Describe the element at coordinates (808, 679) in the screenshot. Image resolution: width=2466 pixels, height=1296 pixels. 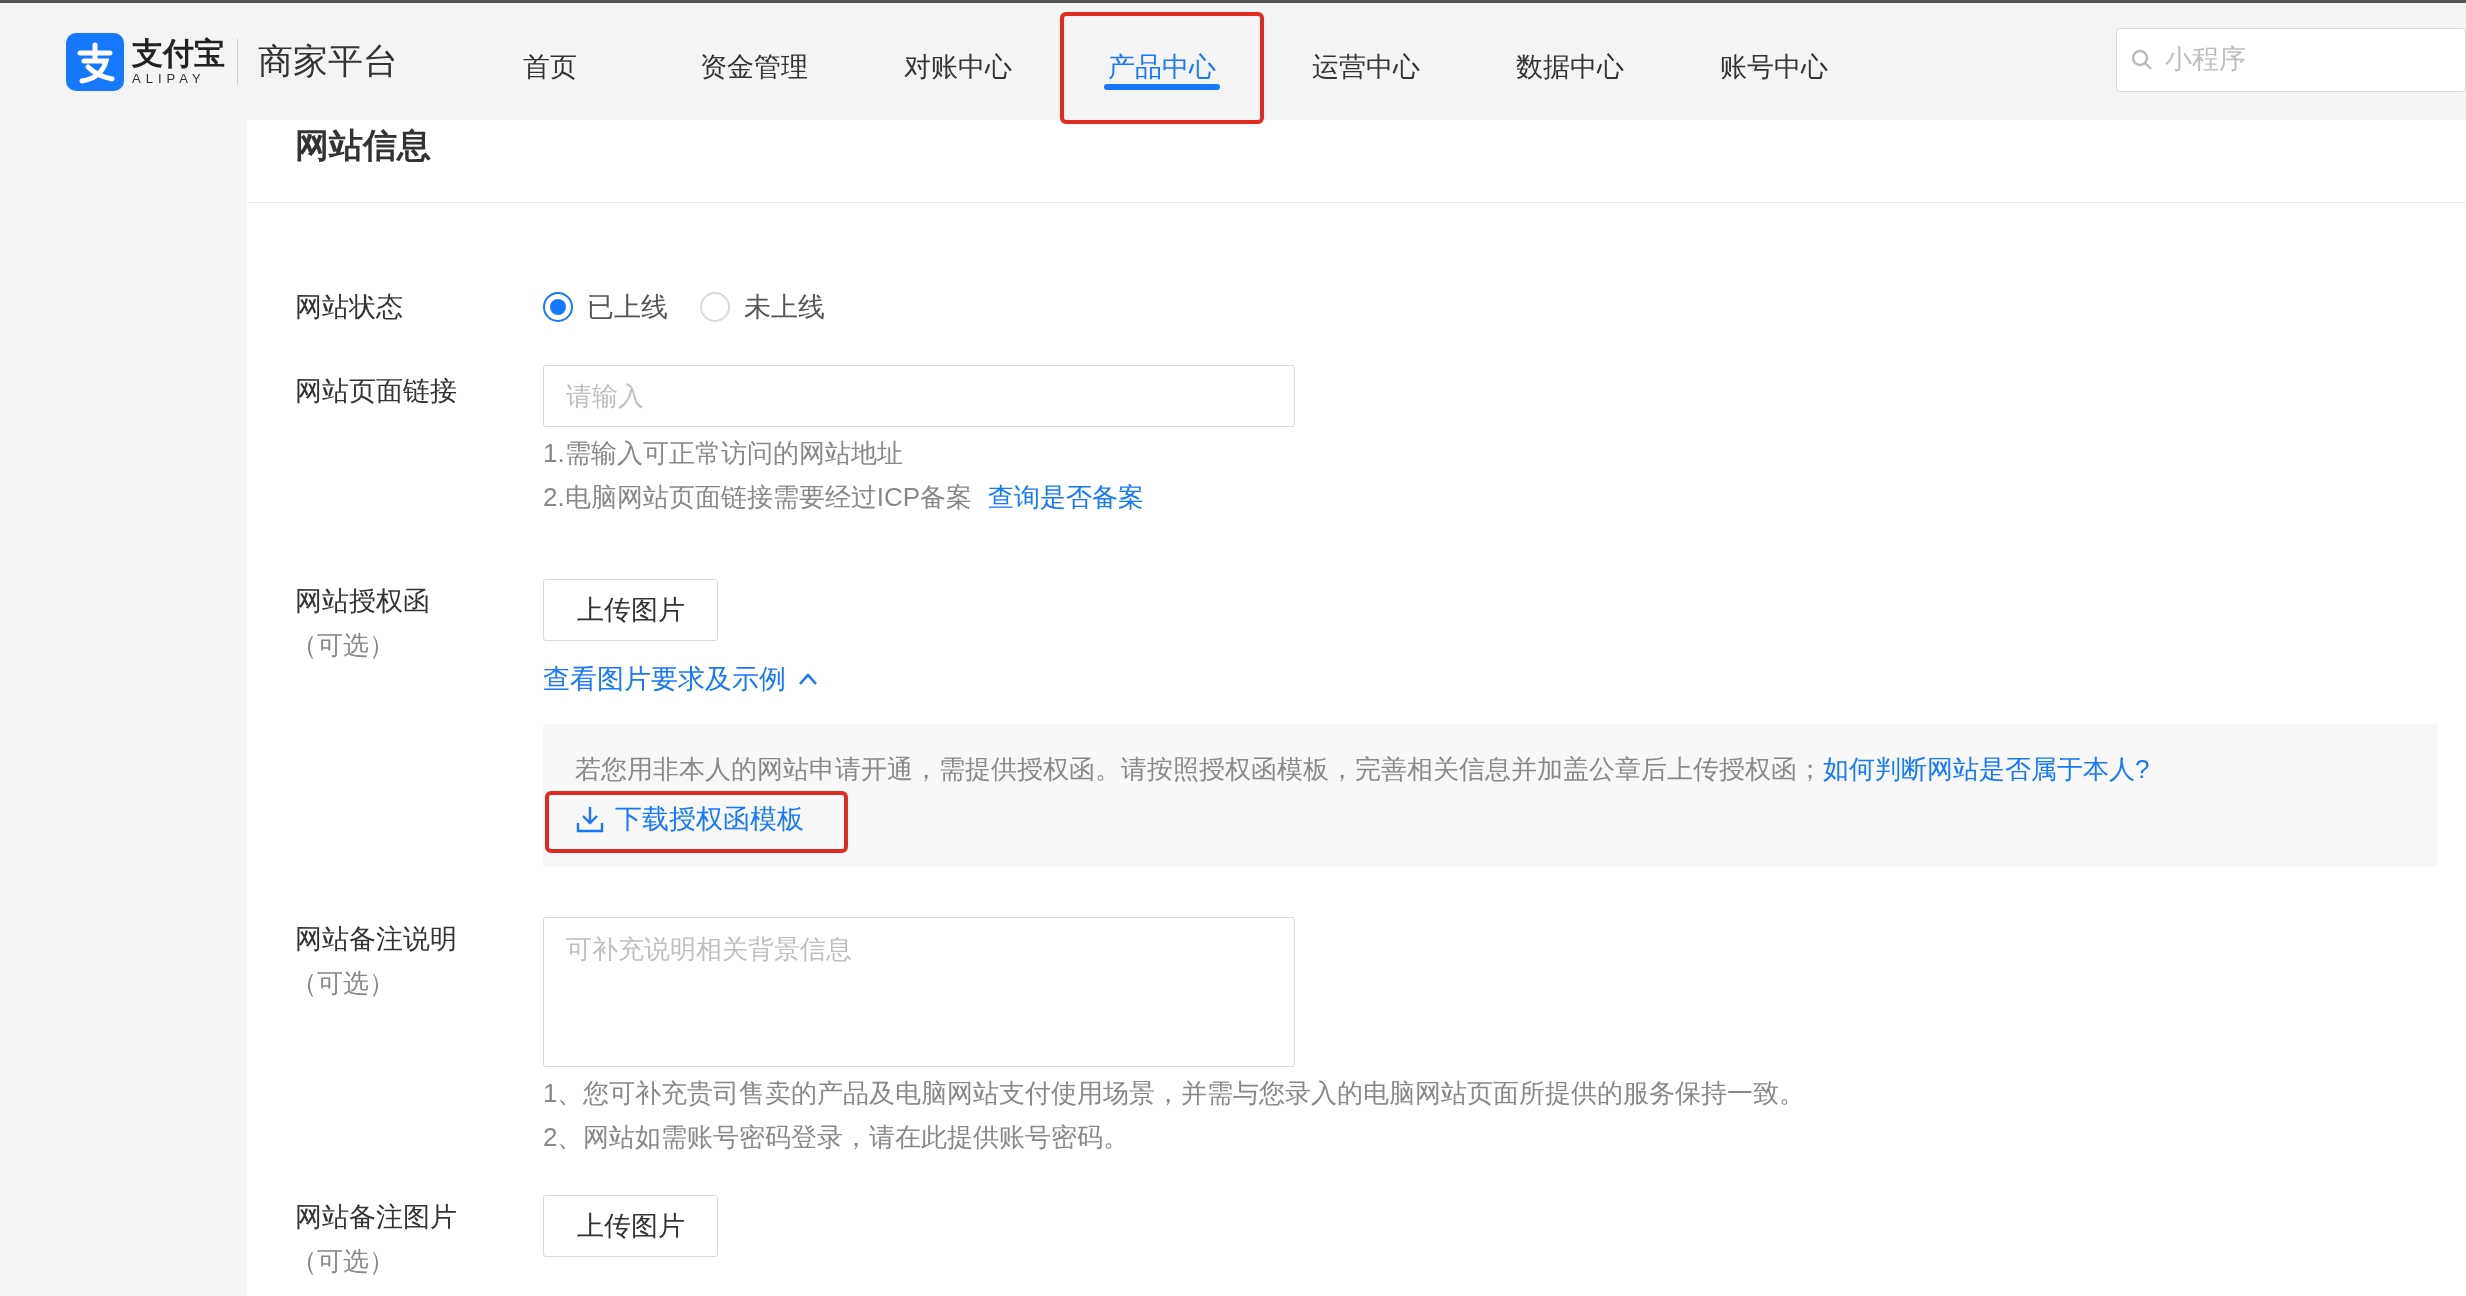
I see `chevron-up-icon` at that location.